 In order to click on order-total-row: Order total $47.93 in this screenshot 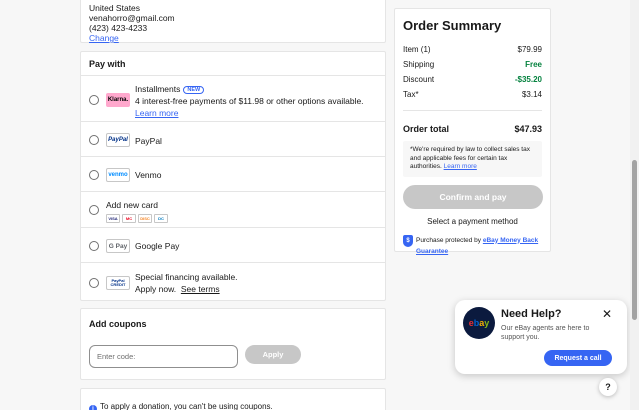, I will do `click(472, 124)`.